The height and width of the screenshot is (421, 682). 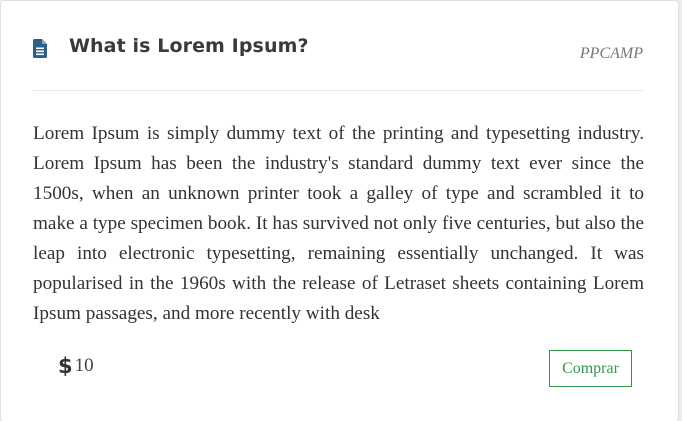 I want to click on buy-button: Comprar, so click(x=590, y=368).